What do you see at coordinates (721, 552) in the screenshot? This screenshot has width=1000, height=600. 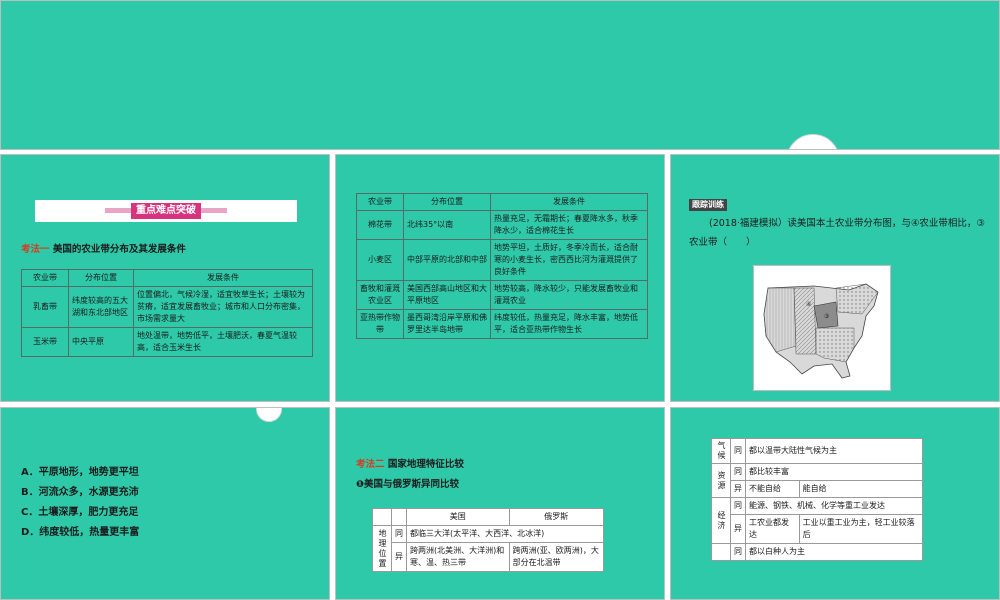 I see `category-cell` at bounding box center [721, 552].